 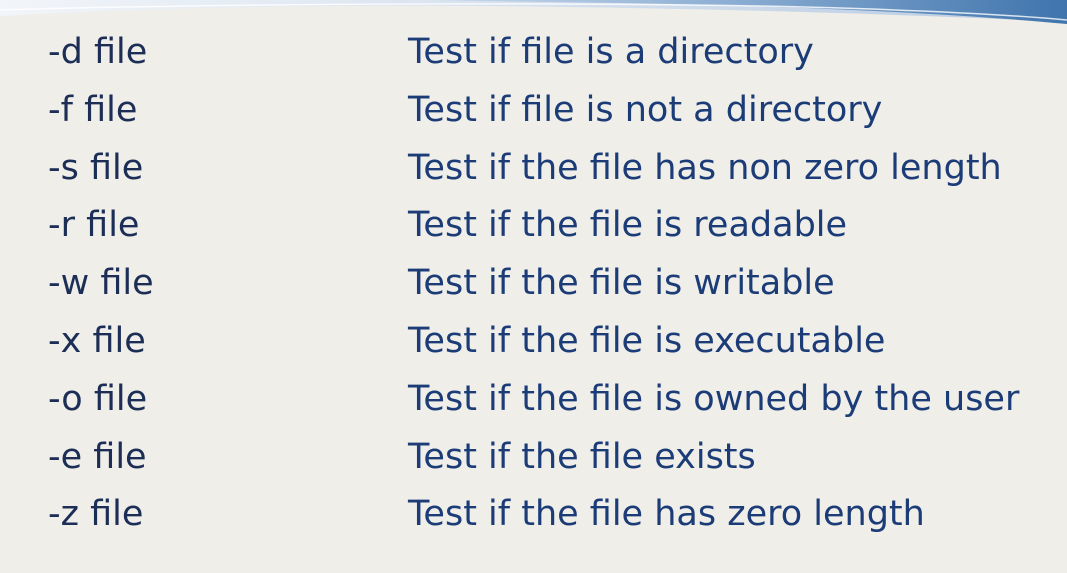 What do you see at coordinates (611, 52) in the screenshot?
I see `operator-description: Test if file is a directory` at bounding box center [611, 52].